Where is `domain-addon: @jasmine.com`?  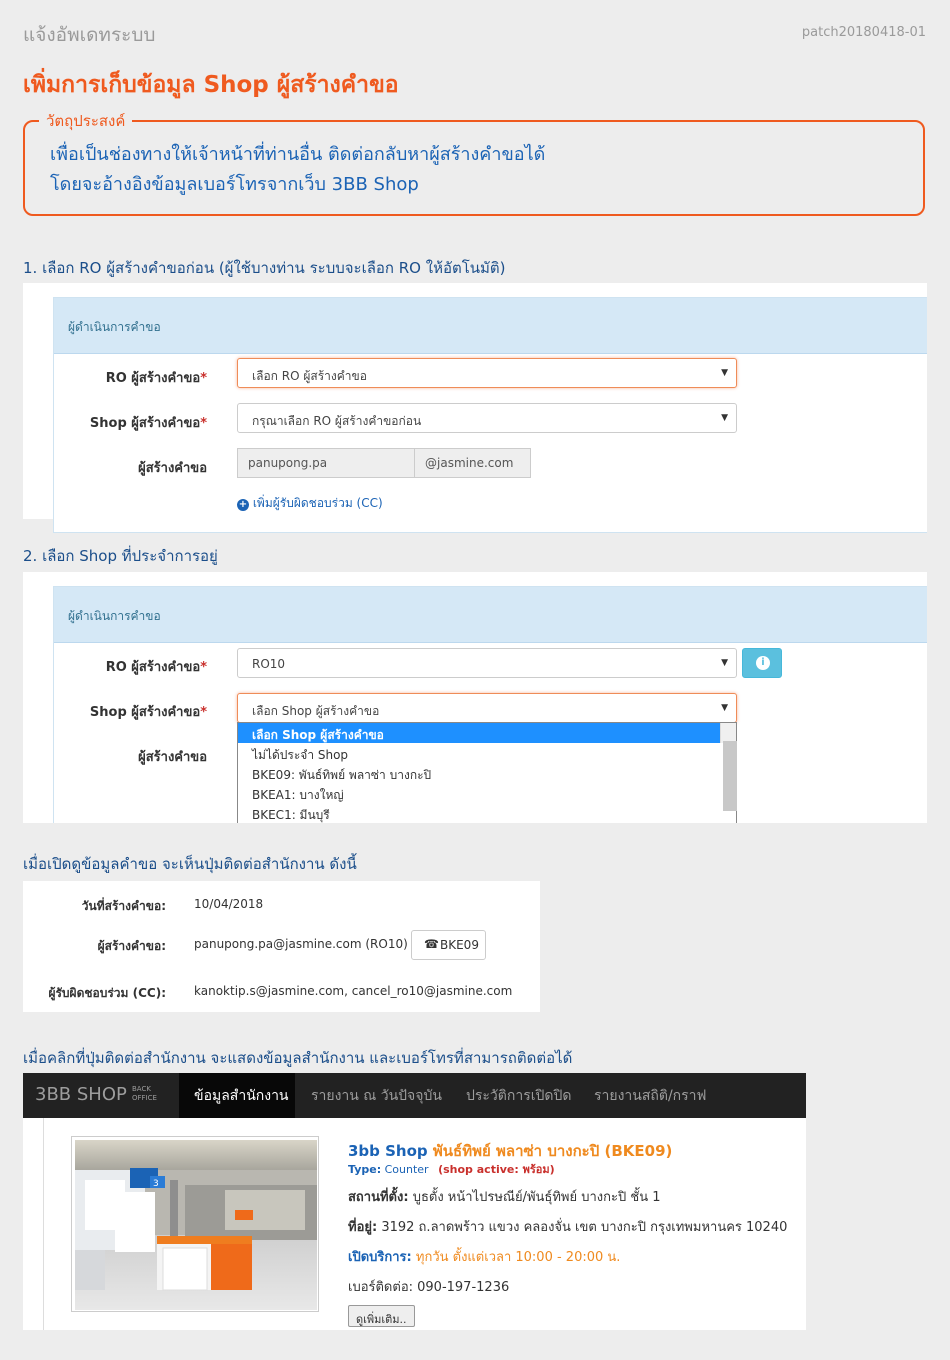 domain-addon: @jasmine.com is located at coordinates (472, 463).